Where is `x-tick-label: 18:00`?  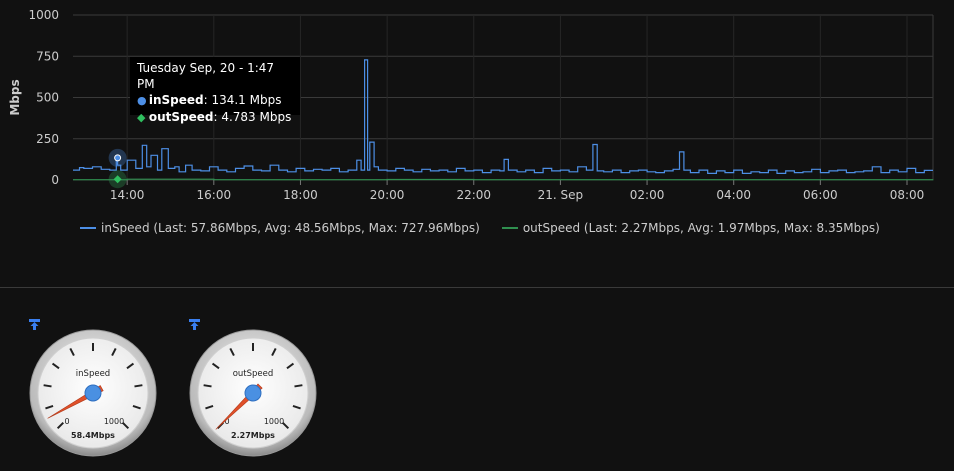
x-tick-label: 18:00 is located at coordinates (300, 195).